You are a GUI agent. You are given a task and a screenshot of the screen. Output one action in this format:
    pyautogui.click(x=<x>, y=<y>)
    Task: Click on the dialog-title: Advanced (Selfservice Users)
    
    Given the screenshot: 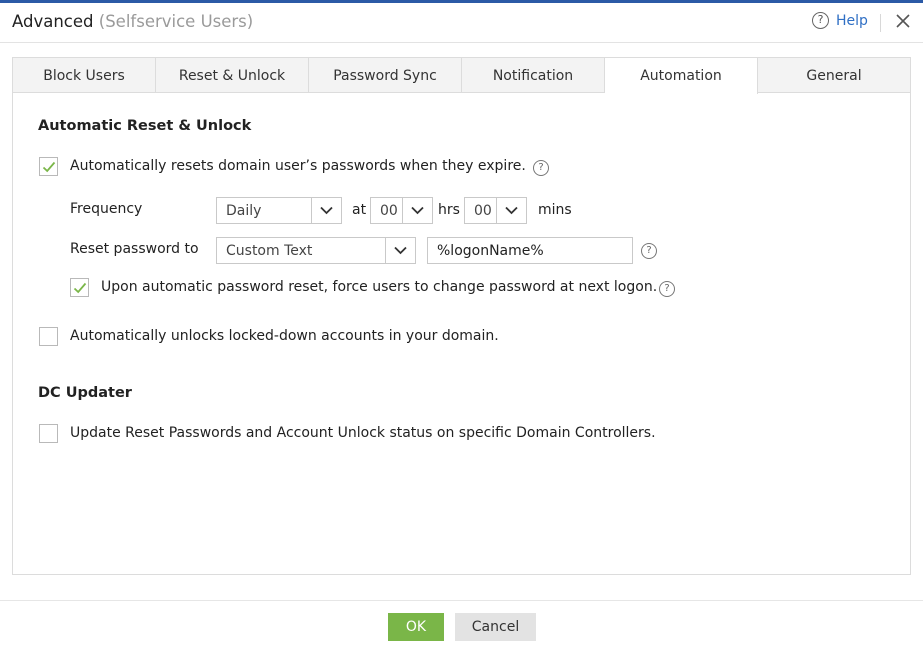 What is the action you would take?
    pyautogui.click(x=132, y=21)
    